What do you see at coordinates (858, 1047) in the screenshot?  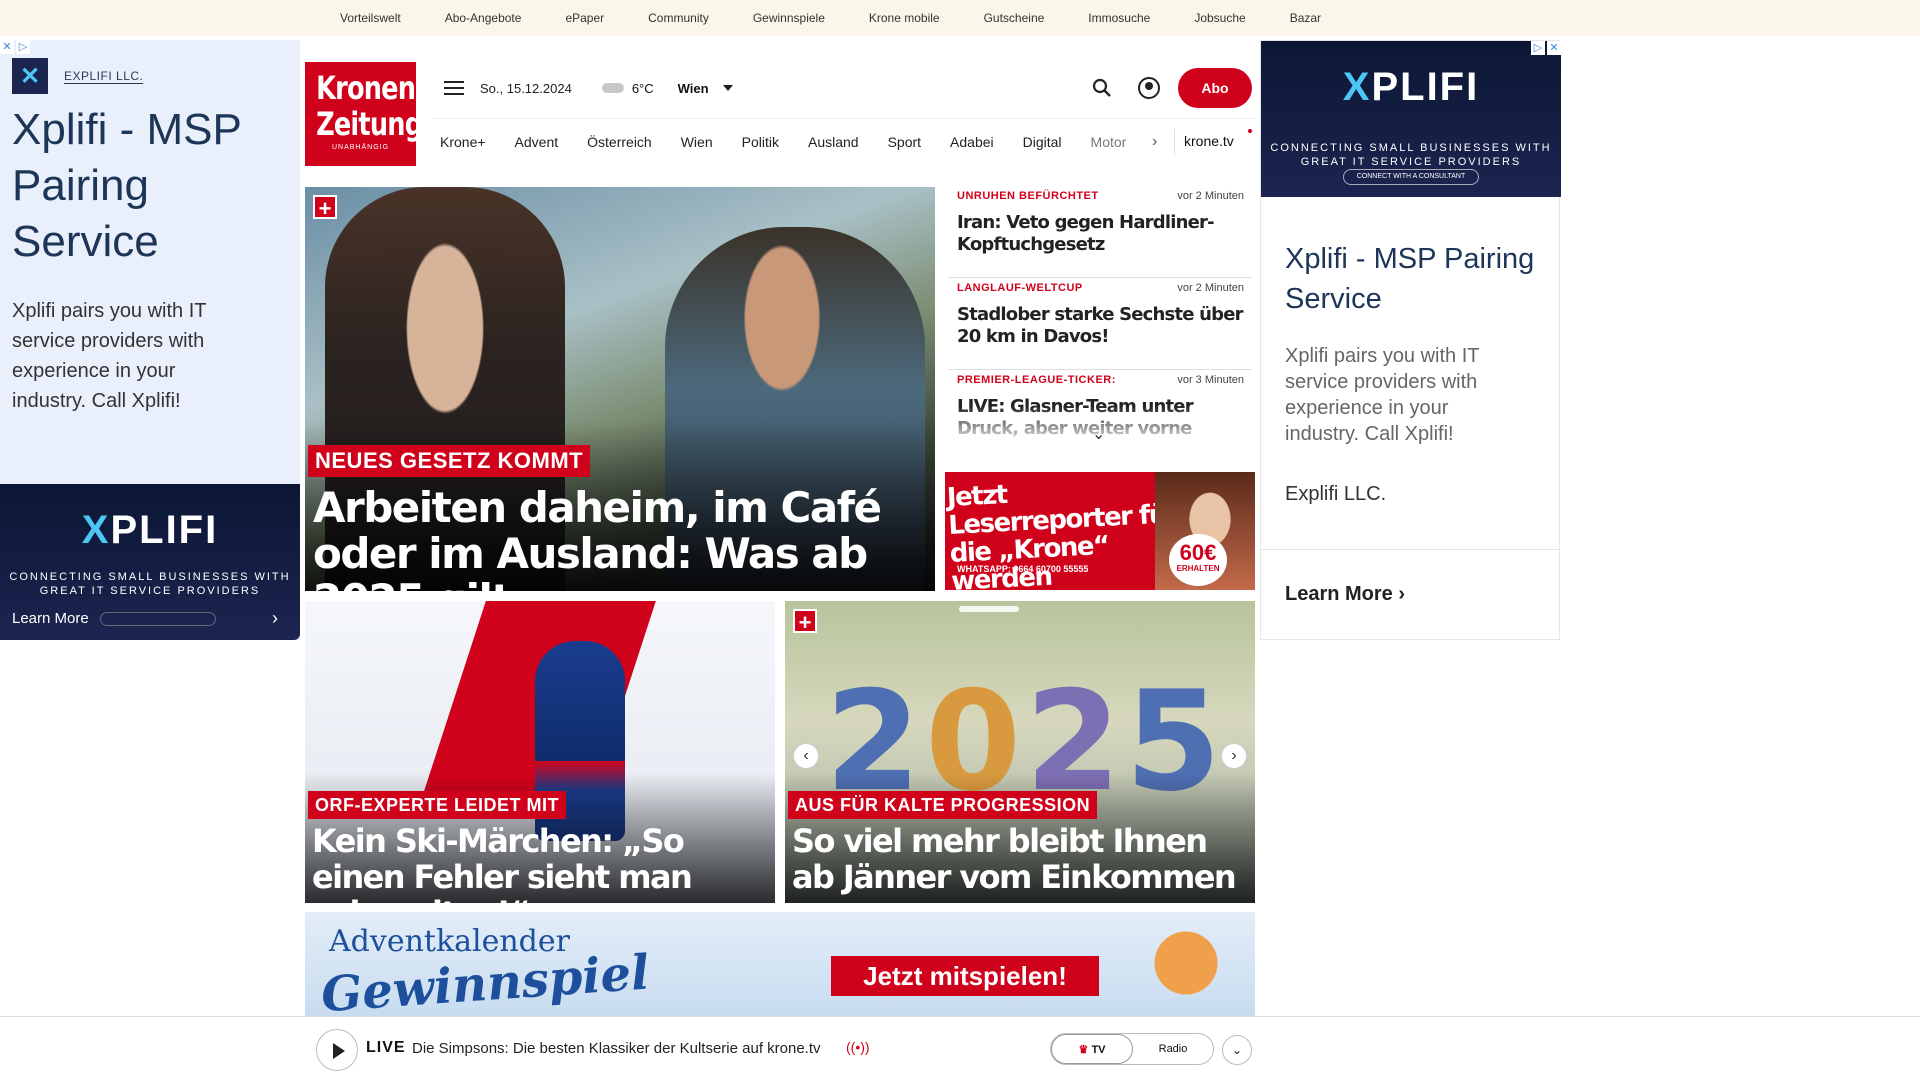 I see `broadcast-icon: ((•))` at bounding box center [858, 1047].